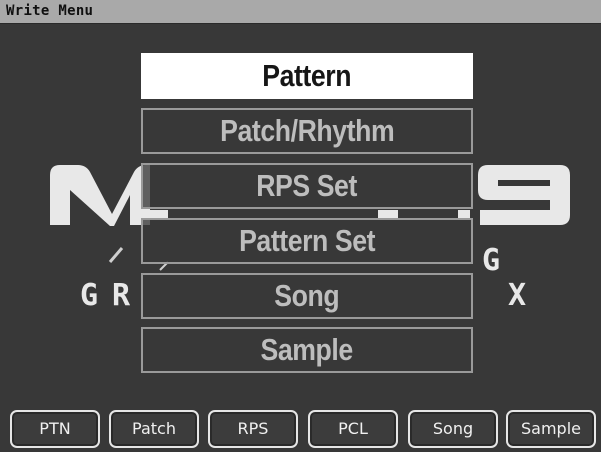 This screenshot has width=601, height=452. What do you see at coordinates (353, 429) in the screenshot?
I see `f4-pcl-button: PCL` at bounding box center [353, 429].